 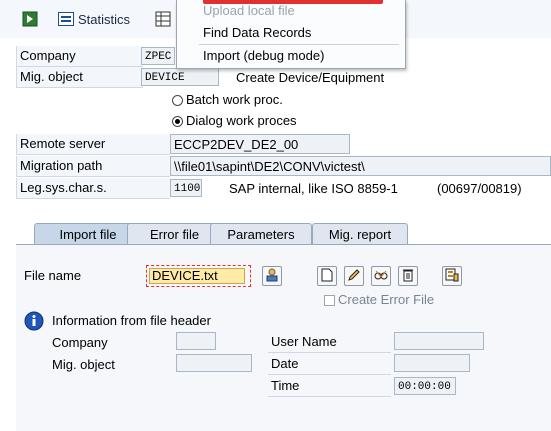 What do you see at coordinates (80, 342) in the screenshot?
I see `header-company-label: Company` at bounding box center [80, 342].